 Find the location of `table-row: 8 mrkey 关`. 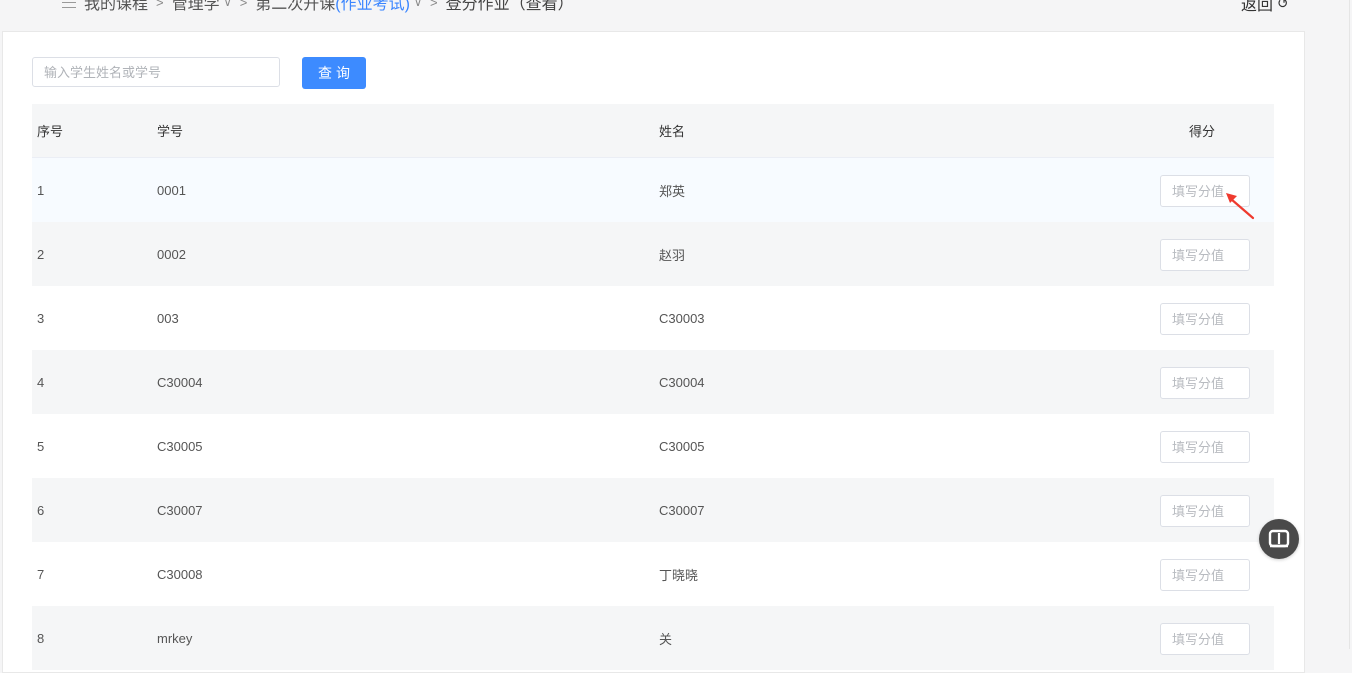

table-row: 8 mrkey 关 is located at coordinates (653, 638).